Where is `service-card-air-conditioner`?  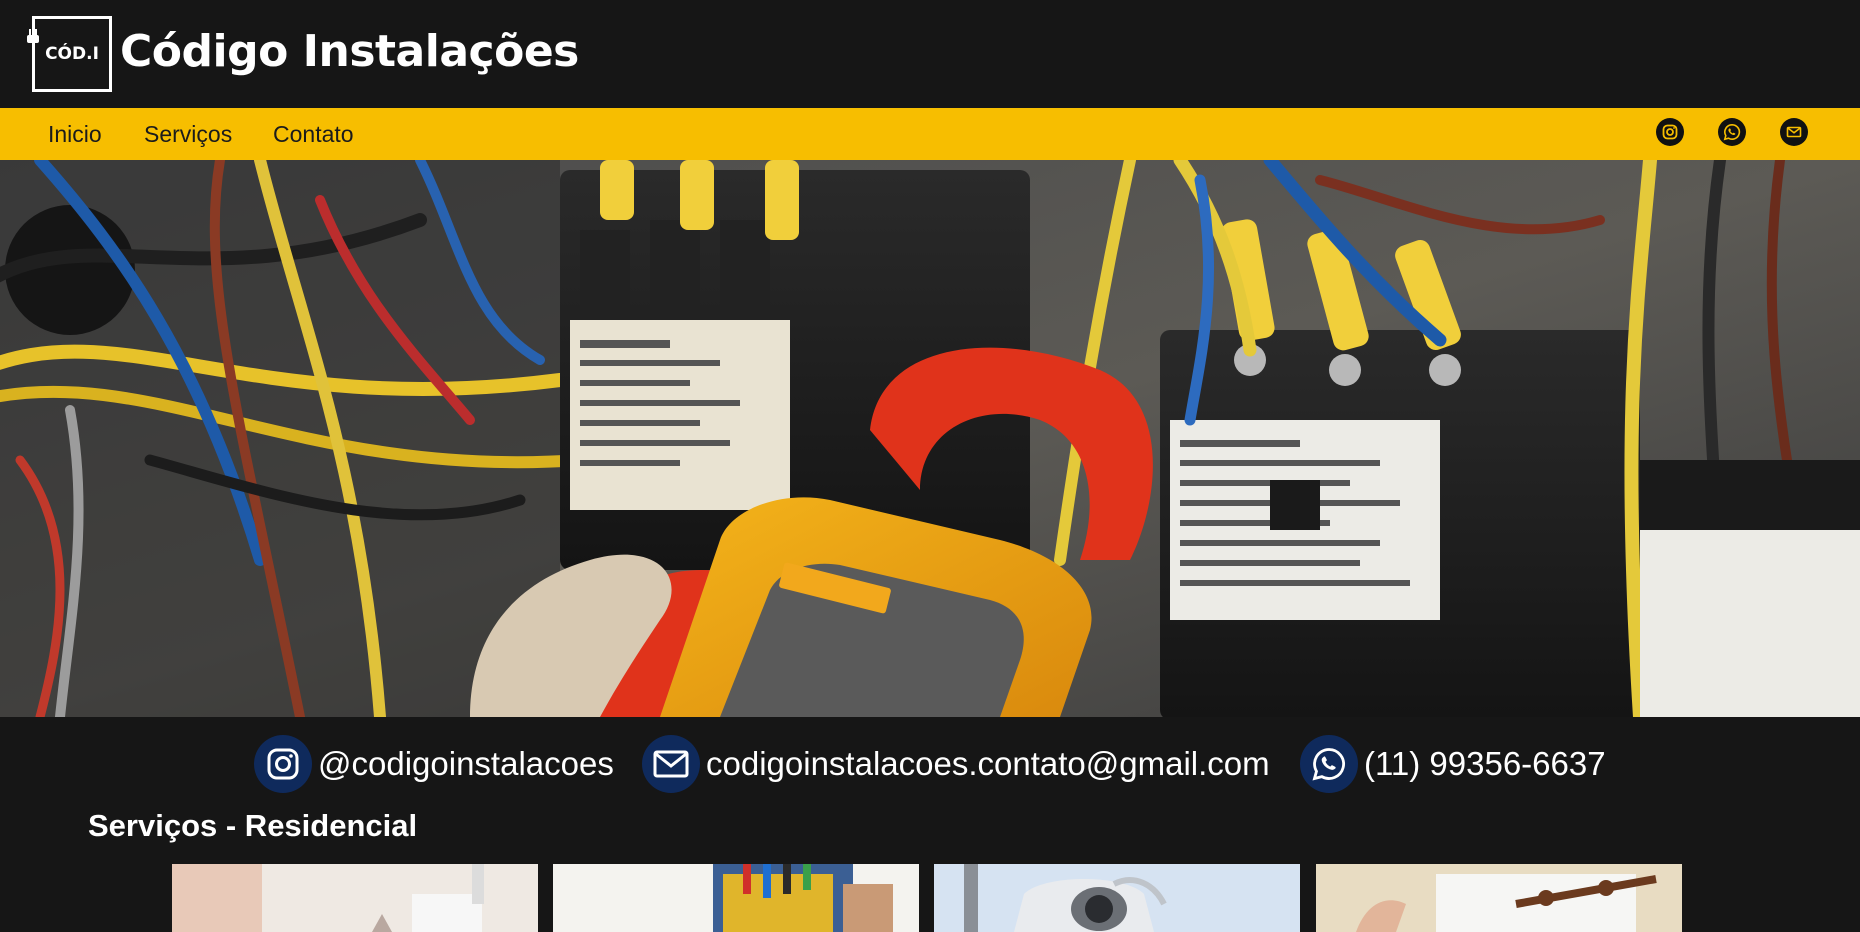
service-card-air-conditioner is located at coordinates (1499, 898).